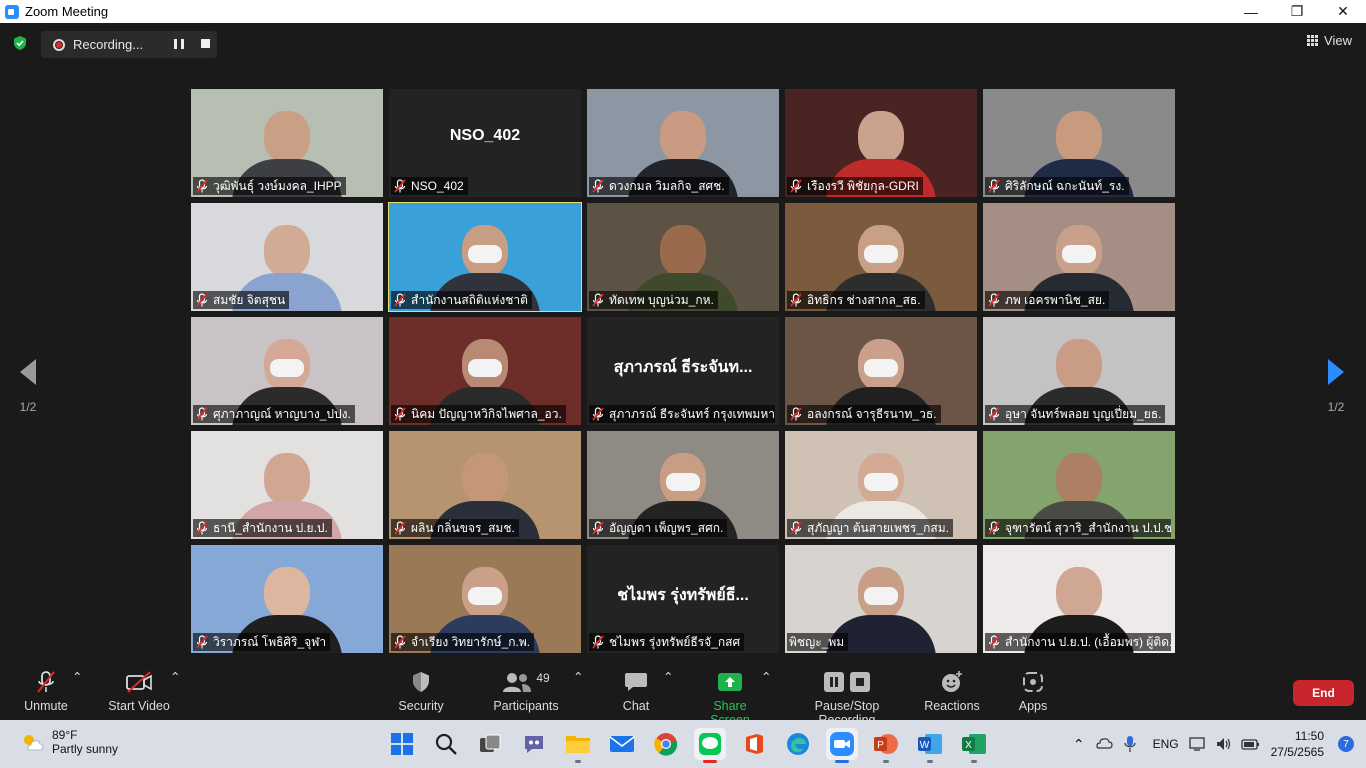 Image resolution: width=1366 pixels, height=768 pixels. I want to click on participant-tile: เรืองรวี พิชัยกุล-GDRI, so click(881, 143).